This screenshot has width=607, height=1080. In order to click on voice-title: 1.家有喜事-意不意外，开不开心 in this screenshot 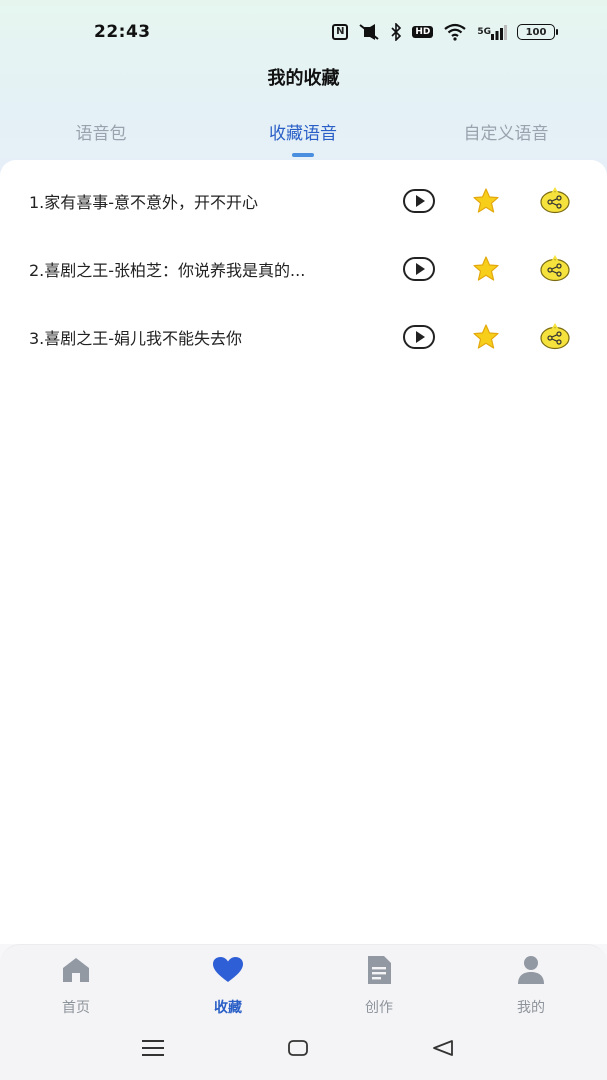, I will do `click(144, 202)`.